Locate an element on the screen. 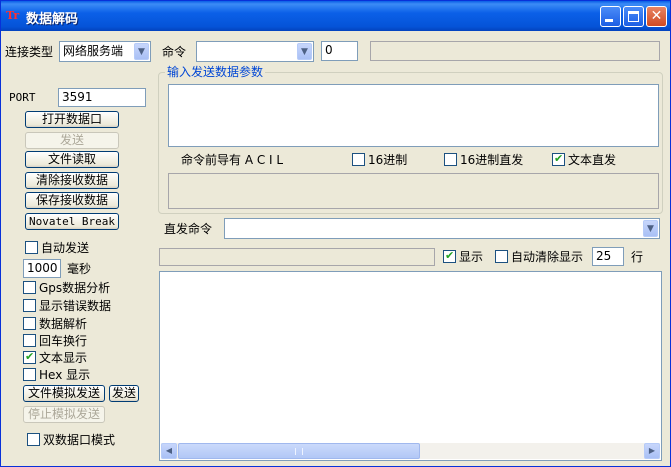 The width and height of the screenshot is (671, 467). connection-type-dropdown-button: ▼ is located at coordinates (141, 51).